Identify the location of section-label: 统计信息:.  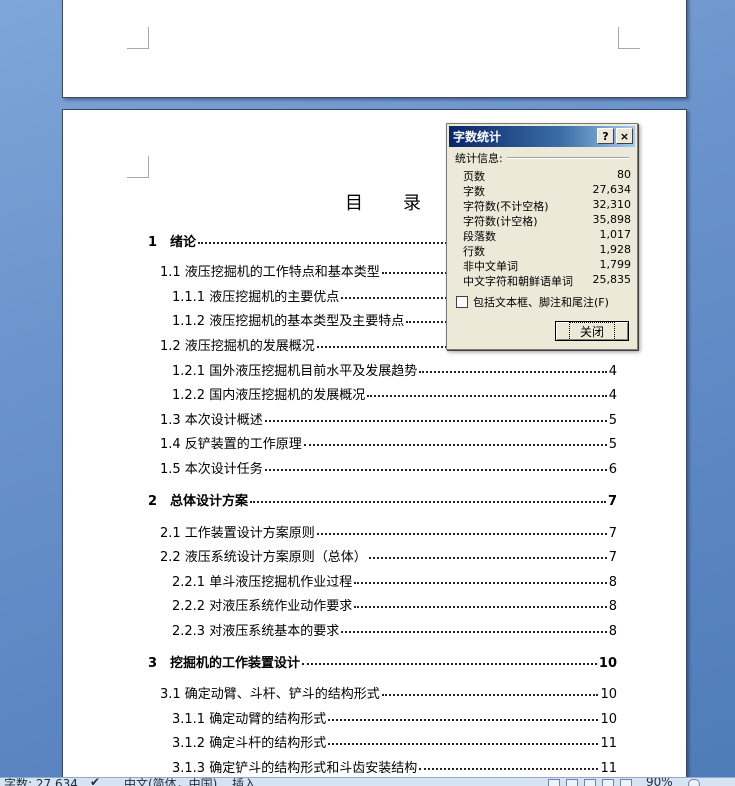
(479, 158).